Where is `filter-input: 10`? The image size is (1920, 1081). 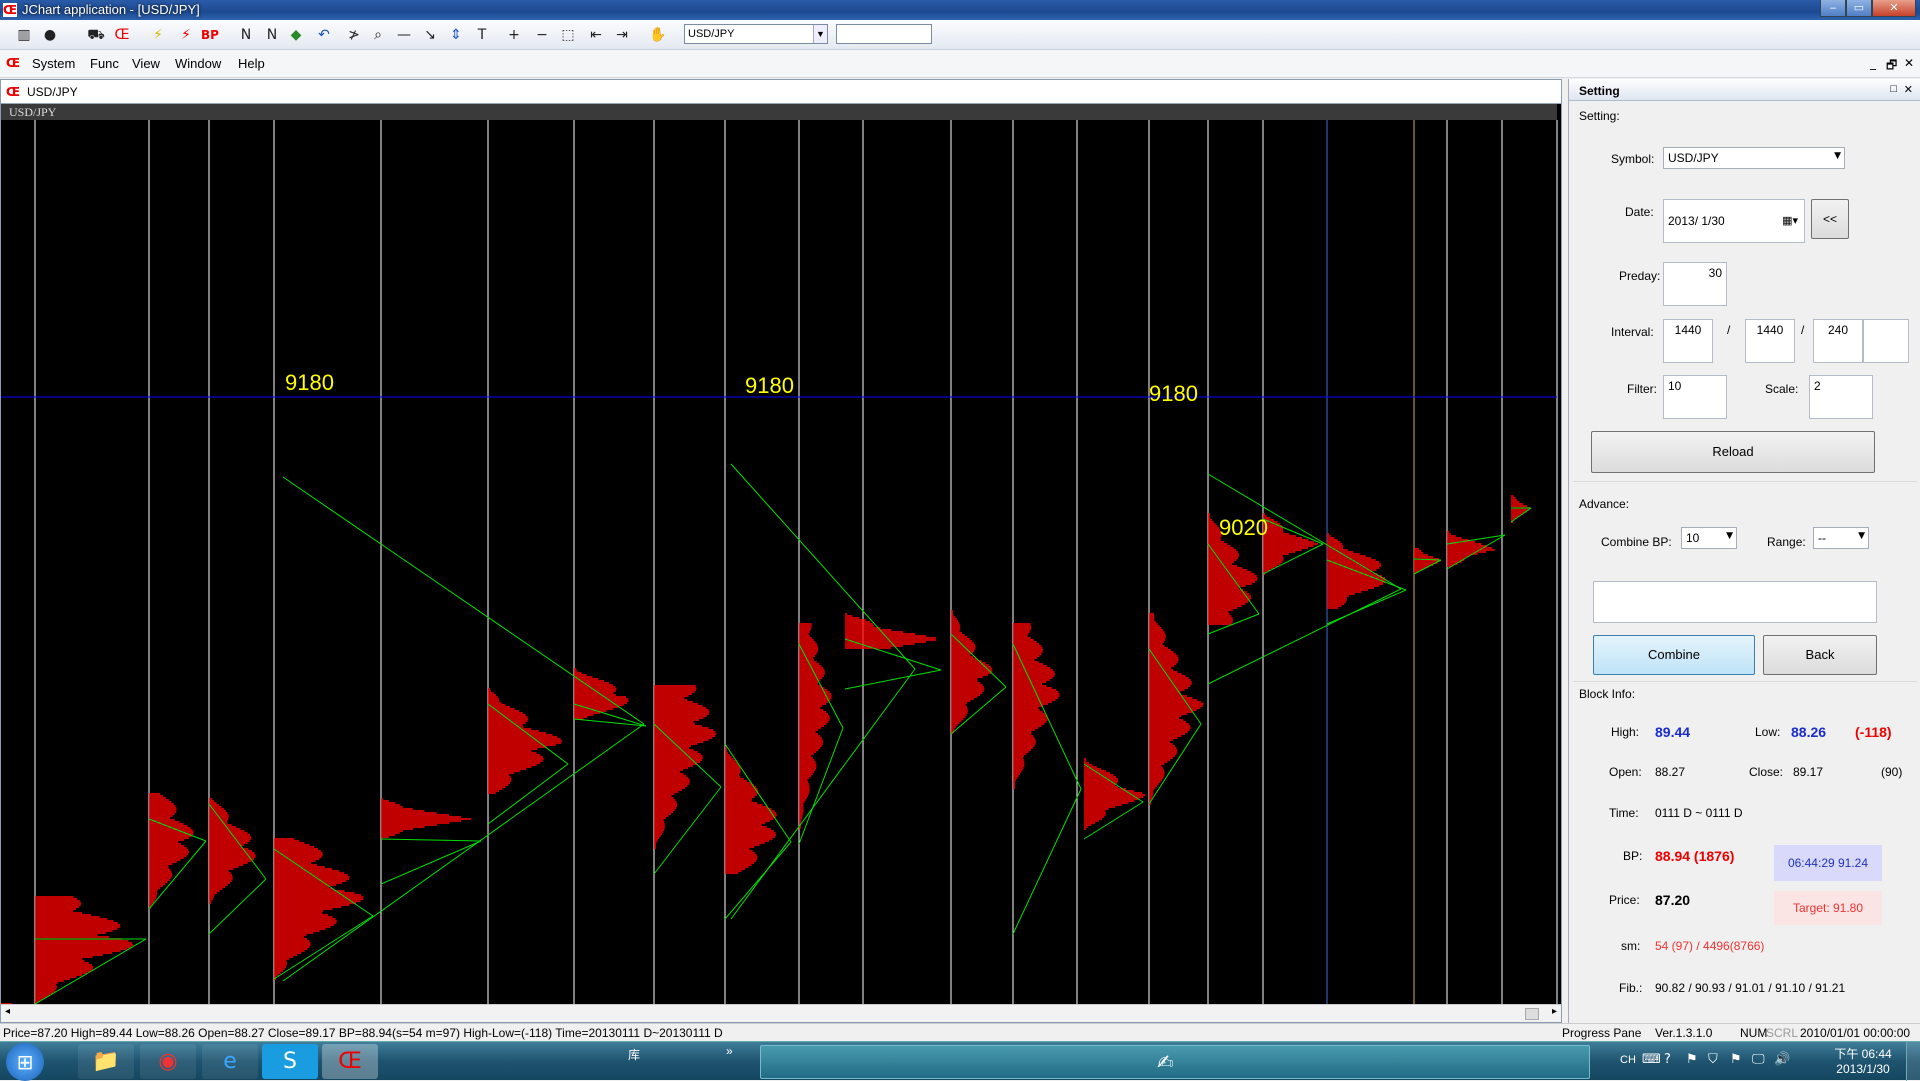 filter-input: 10 is located at coordinates (1695, 397).